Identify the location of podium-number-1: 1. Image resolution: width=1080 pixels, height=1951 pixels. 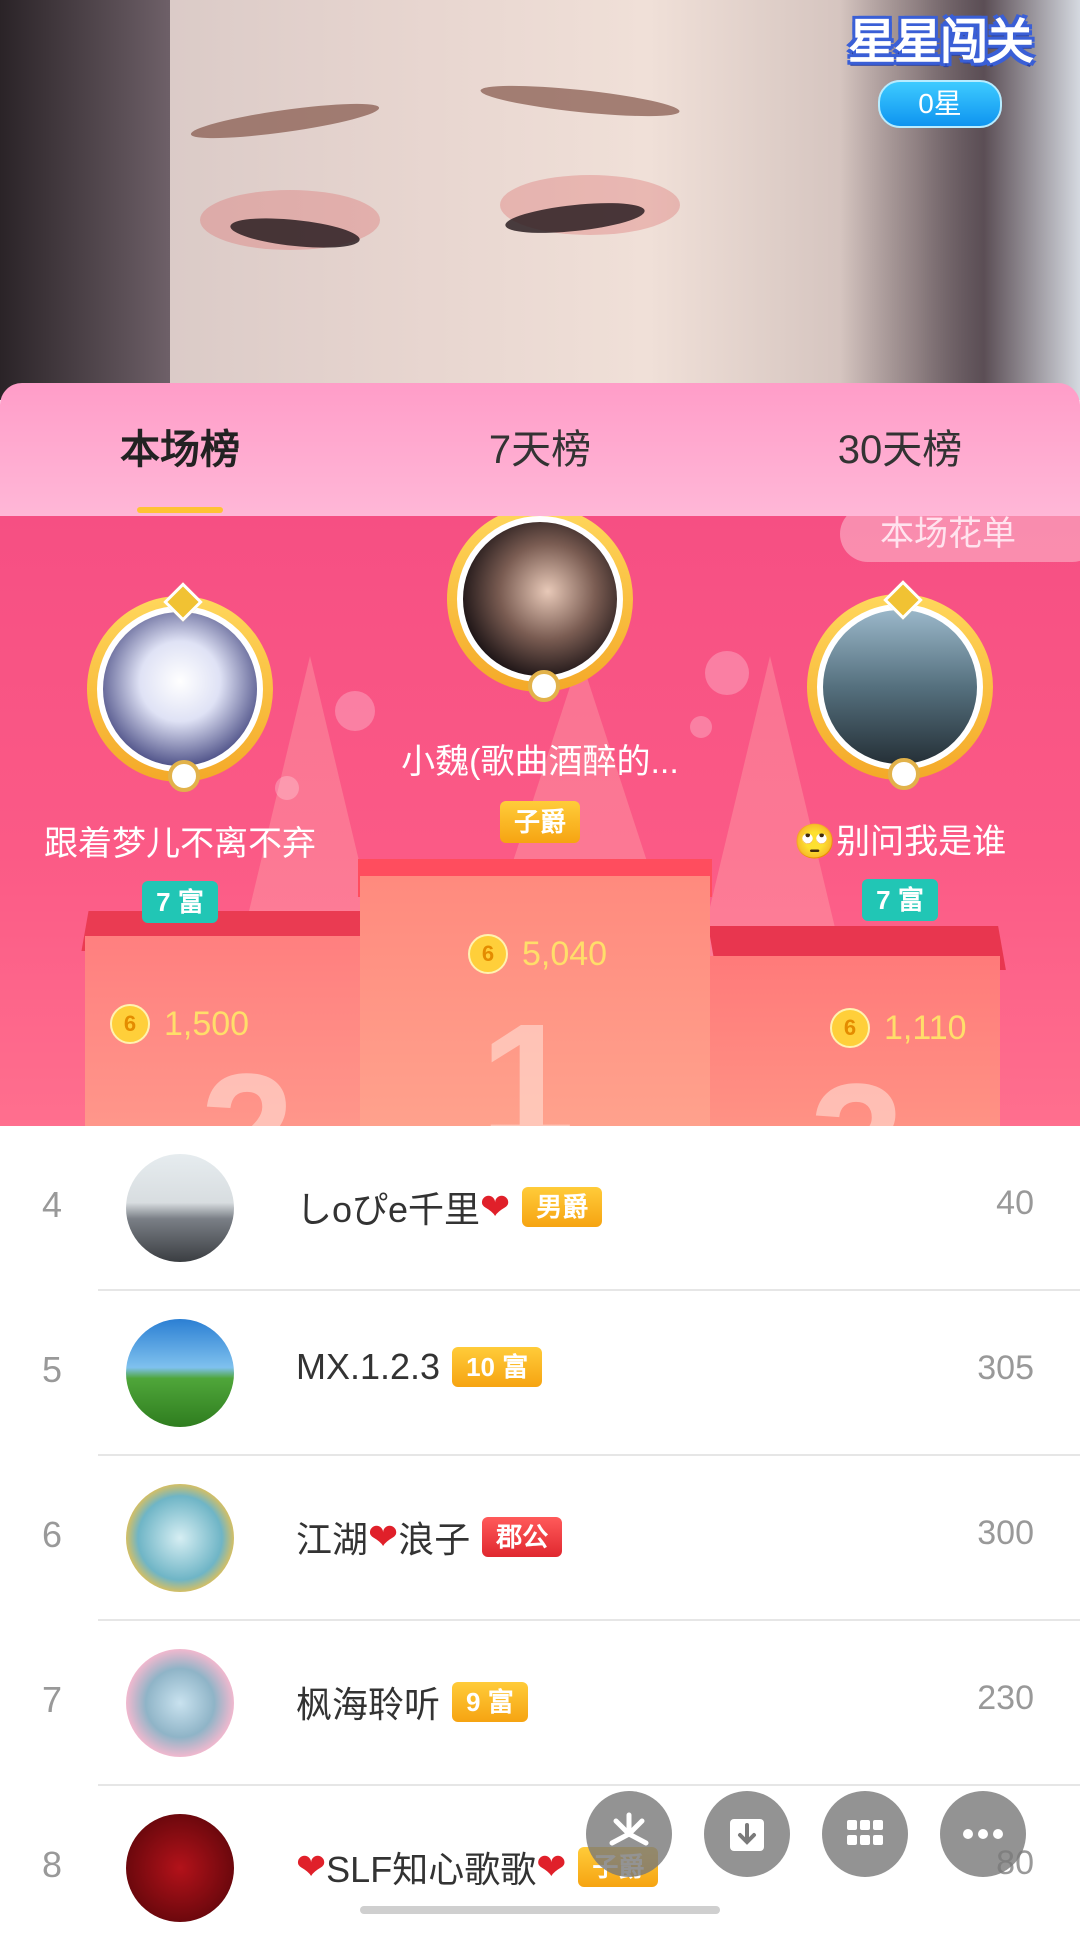
(527, 1057).